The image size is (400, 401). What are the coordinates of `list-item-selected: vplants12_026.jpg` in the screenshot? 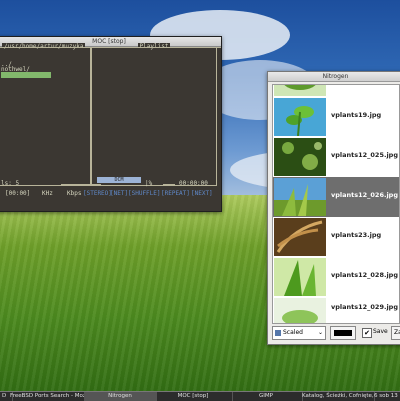 It's located at (336, 197).